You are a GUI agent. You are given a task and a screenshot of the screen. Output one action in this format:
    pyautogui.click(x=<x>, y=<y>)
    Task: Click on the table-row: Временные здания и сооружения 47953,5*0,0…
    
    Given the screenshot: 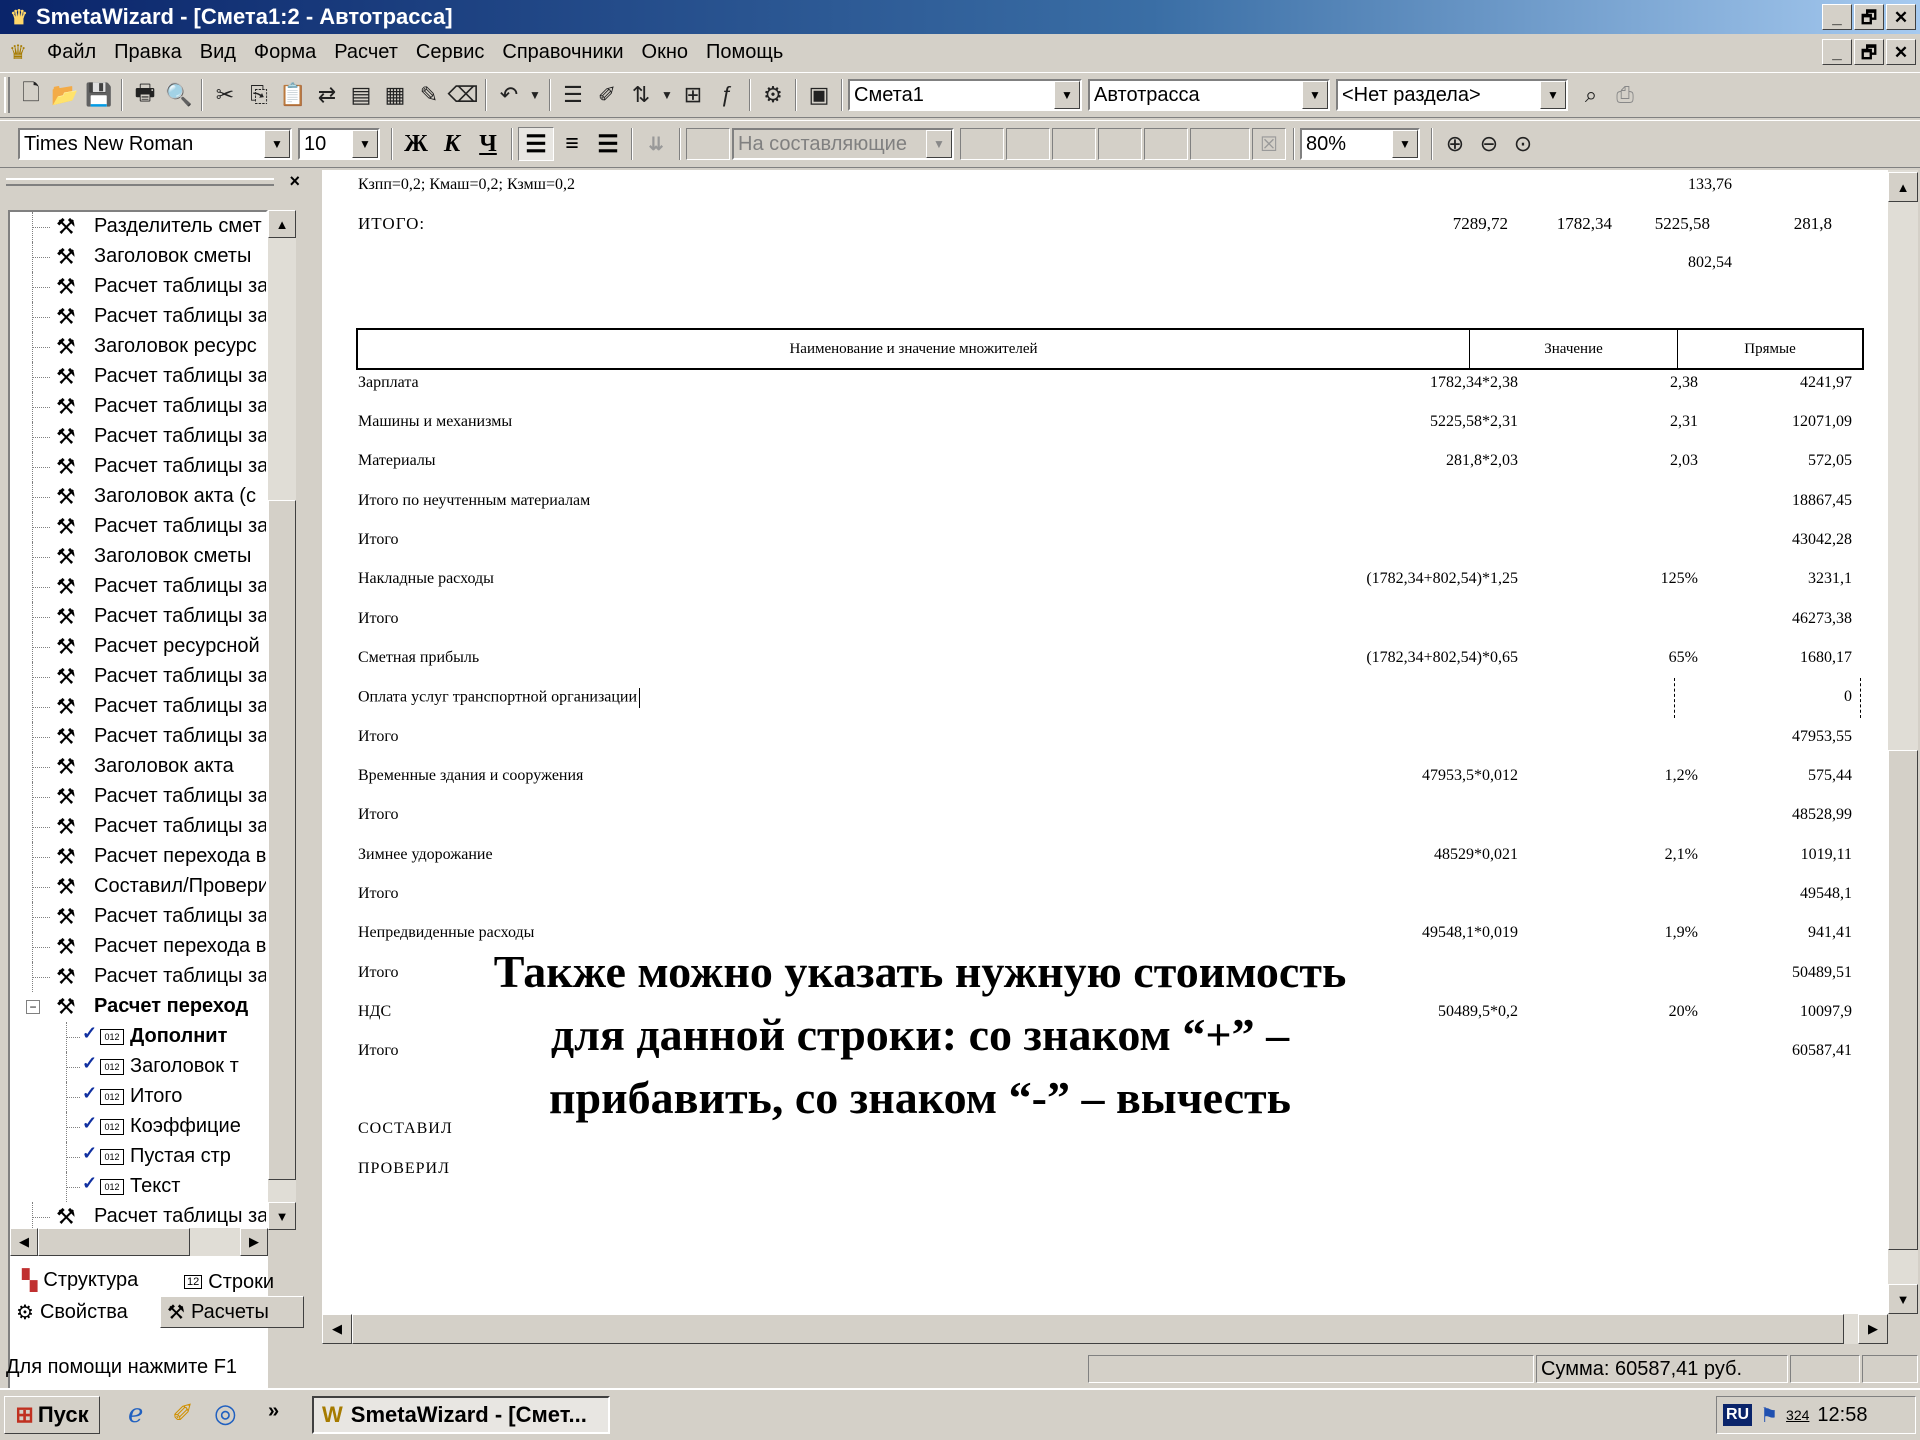 What is the action you would take?
    pyautogui.click(x=1105, y=779)
    